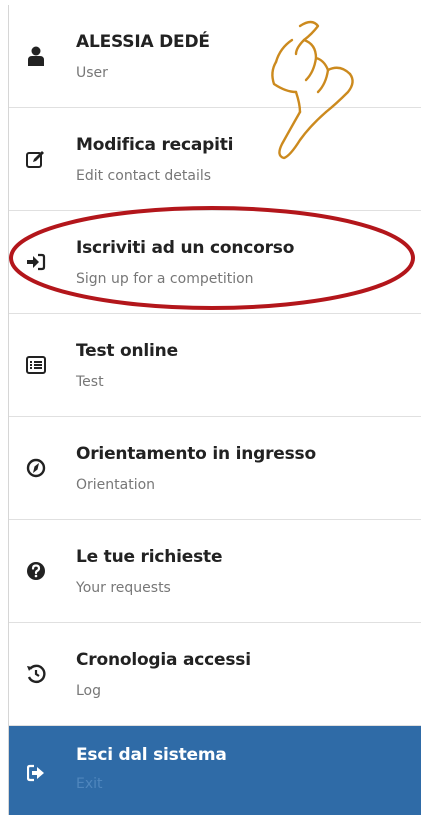  What do you see at coordinates (89, 784) in the screenshot?
I see `menu-item-subtitle: Exit` at bounding box center [89, 784].